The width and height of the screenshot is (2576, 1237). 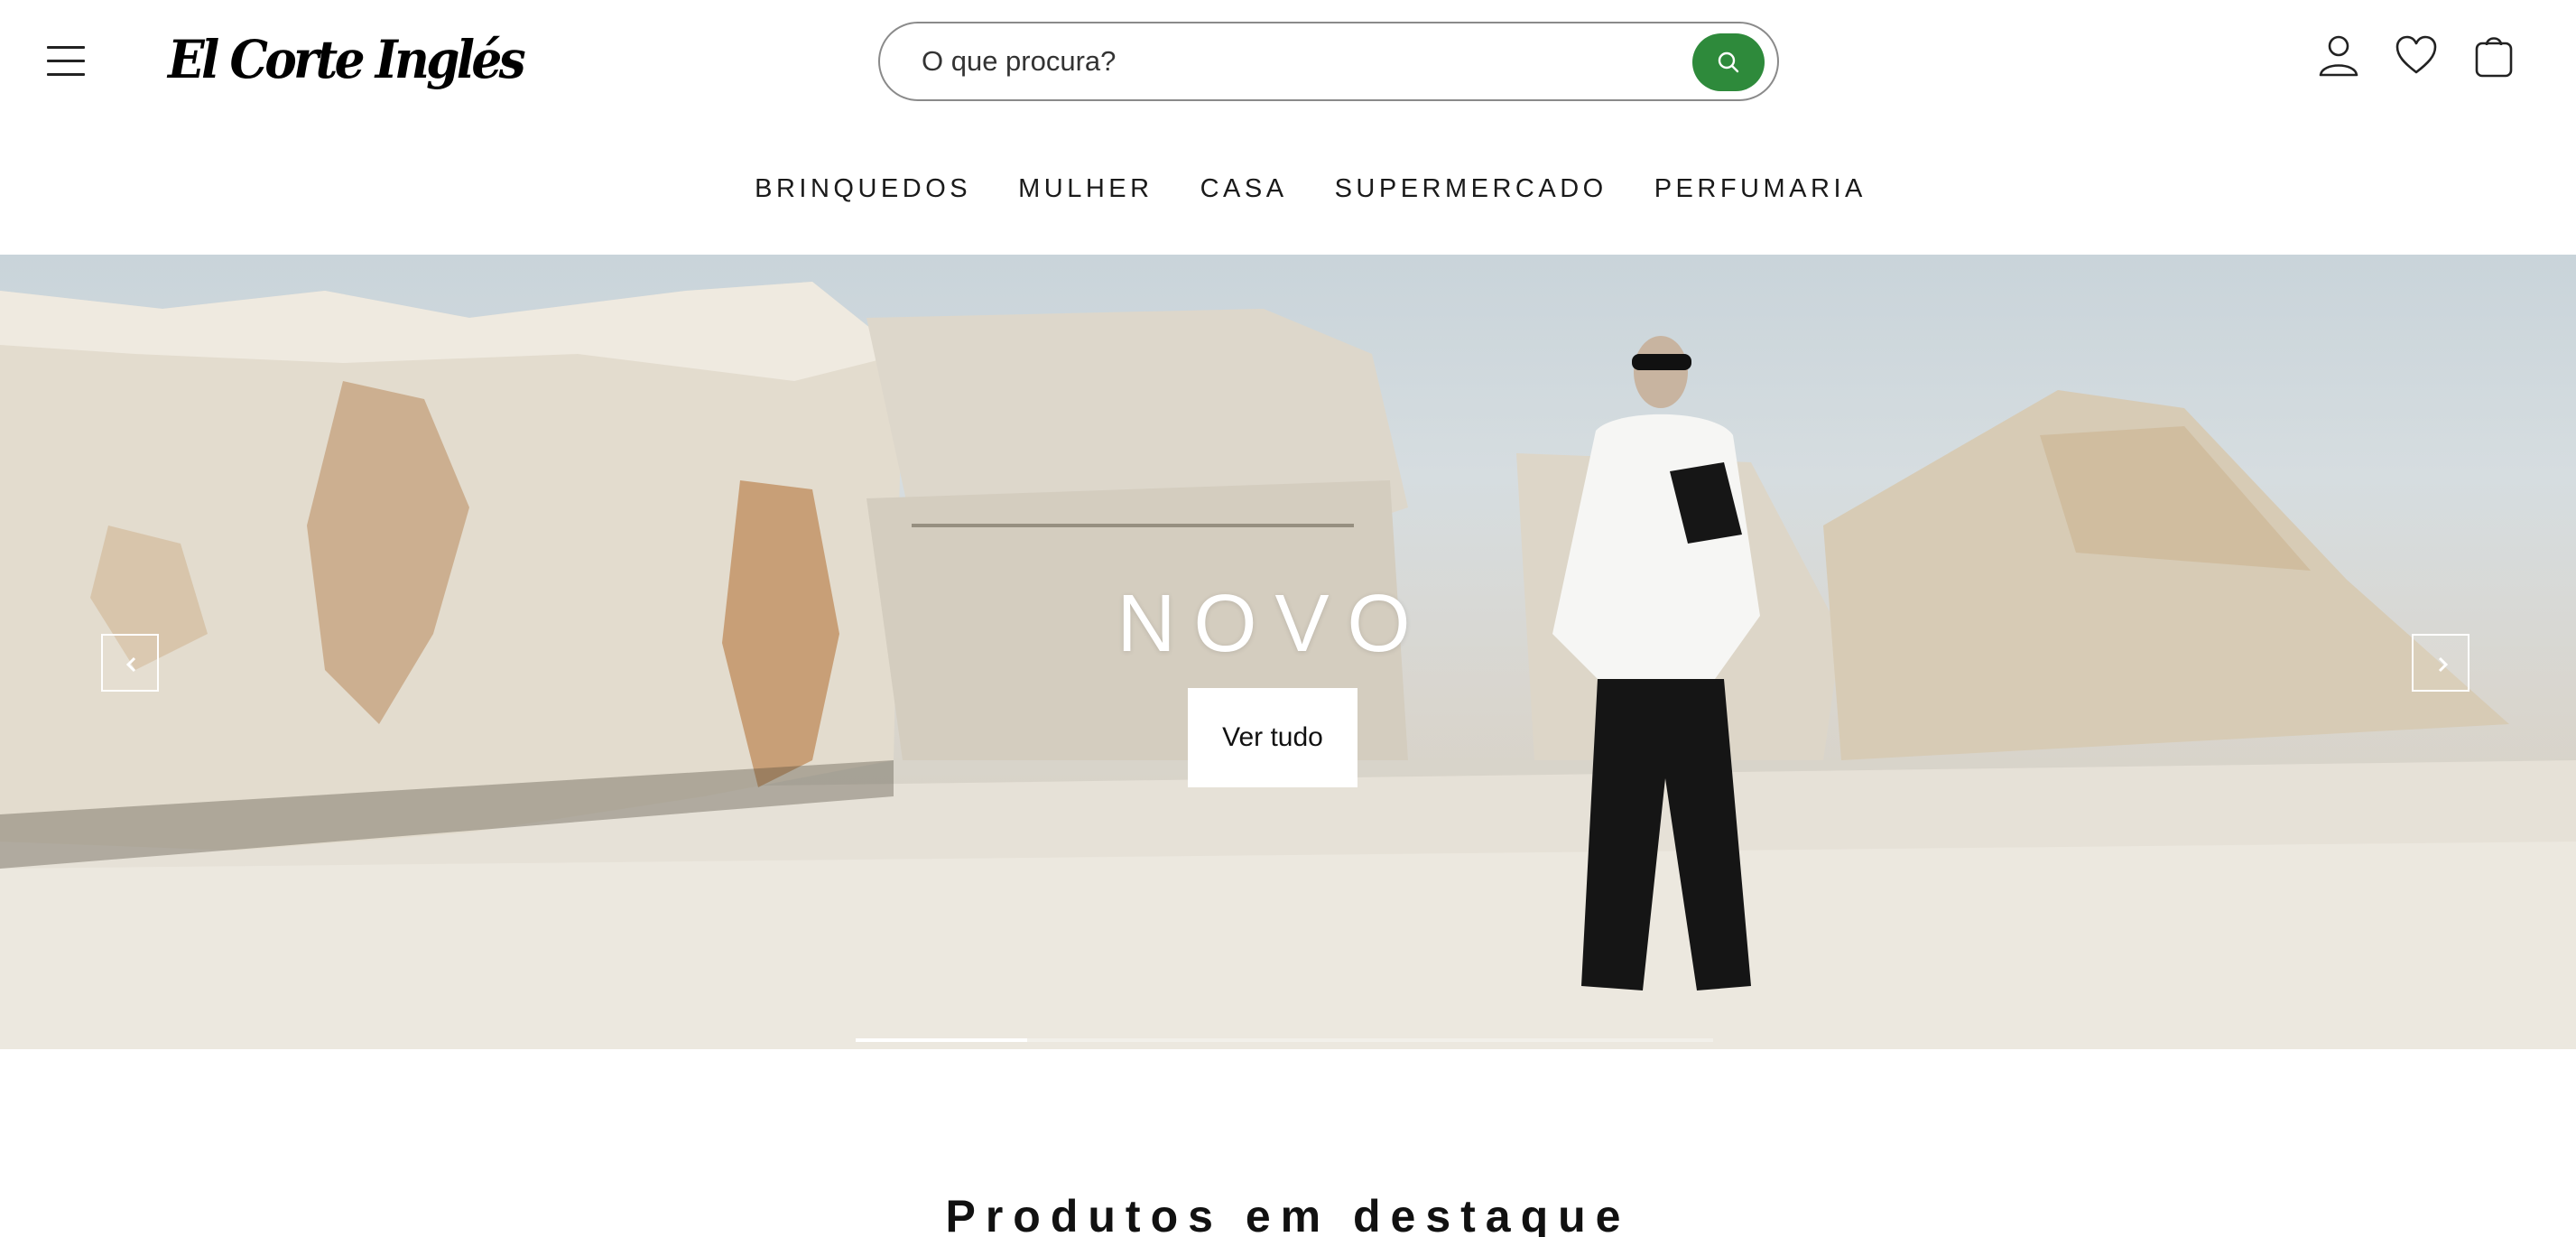 What do you see at coordinates (1292, 61) in the screenshot?
I see `search-input` at bounding box center [1292, 61].